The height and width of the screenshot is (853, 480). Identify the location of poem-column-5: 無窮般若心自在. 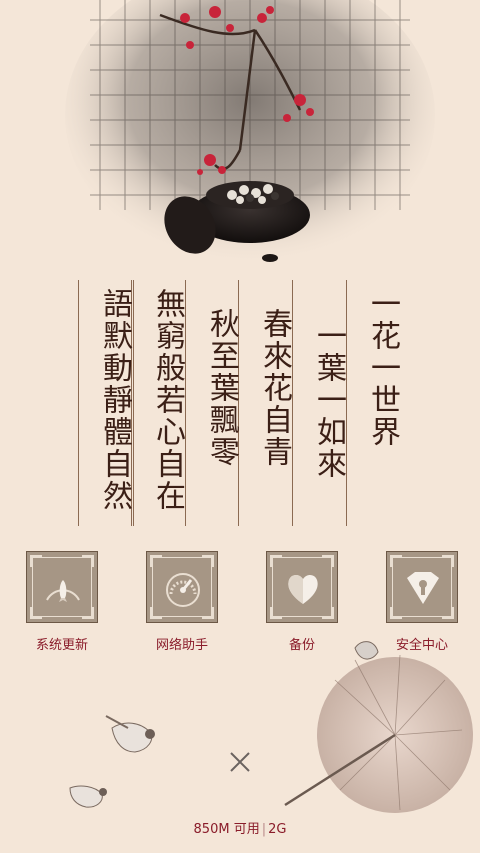
(158, 403).